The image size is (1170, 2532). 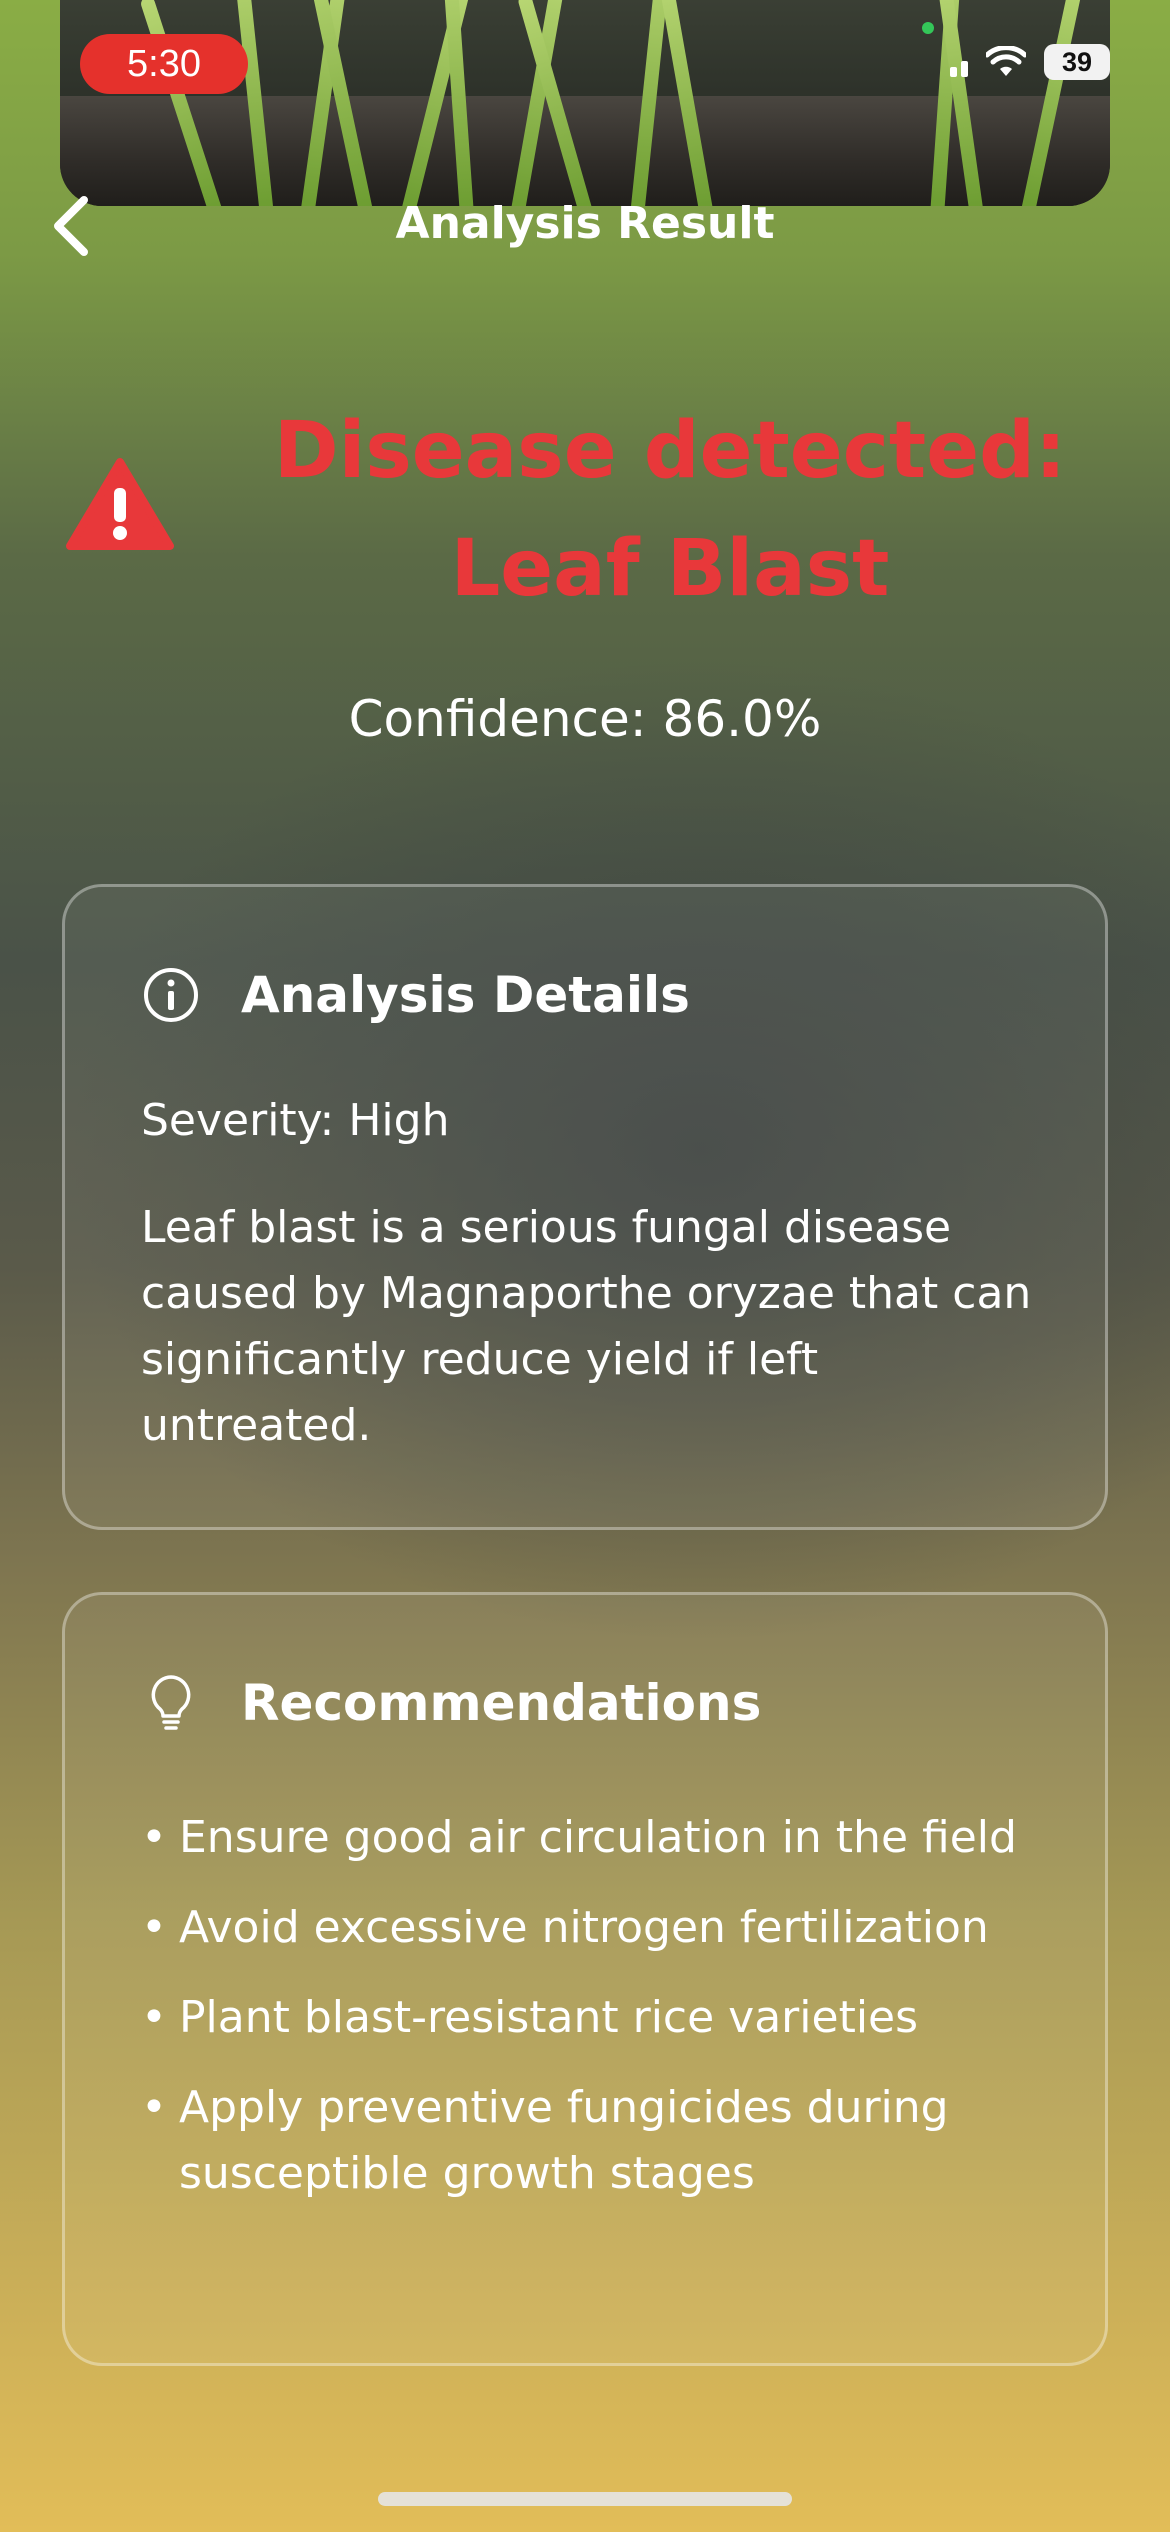 I want to click on list-item: Plant blast-resistant rice varieties, so click(x=606, y=2018).